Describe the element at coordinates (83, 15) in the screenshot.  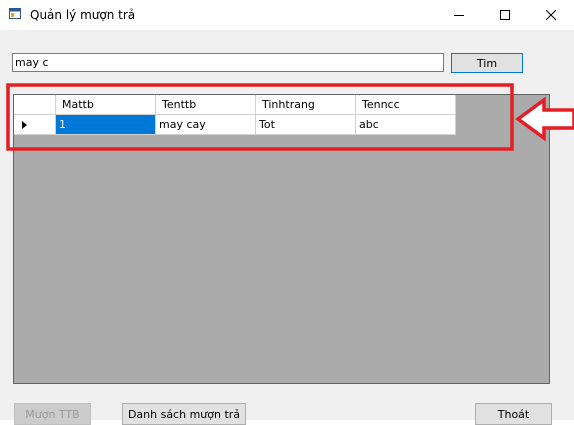
I see `window-title: Quản lý mượn trả` at that location.